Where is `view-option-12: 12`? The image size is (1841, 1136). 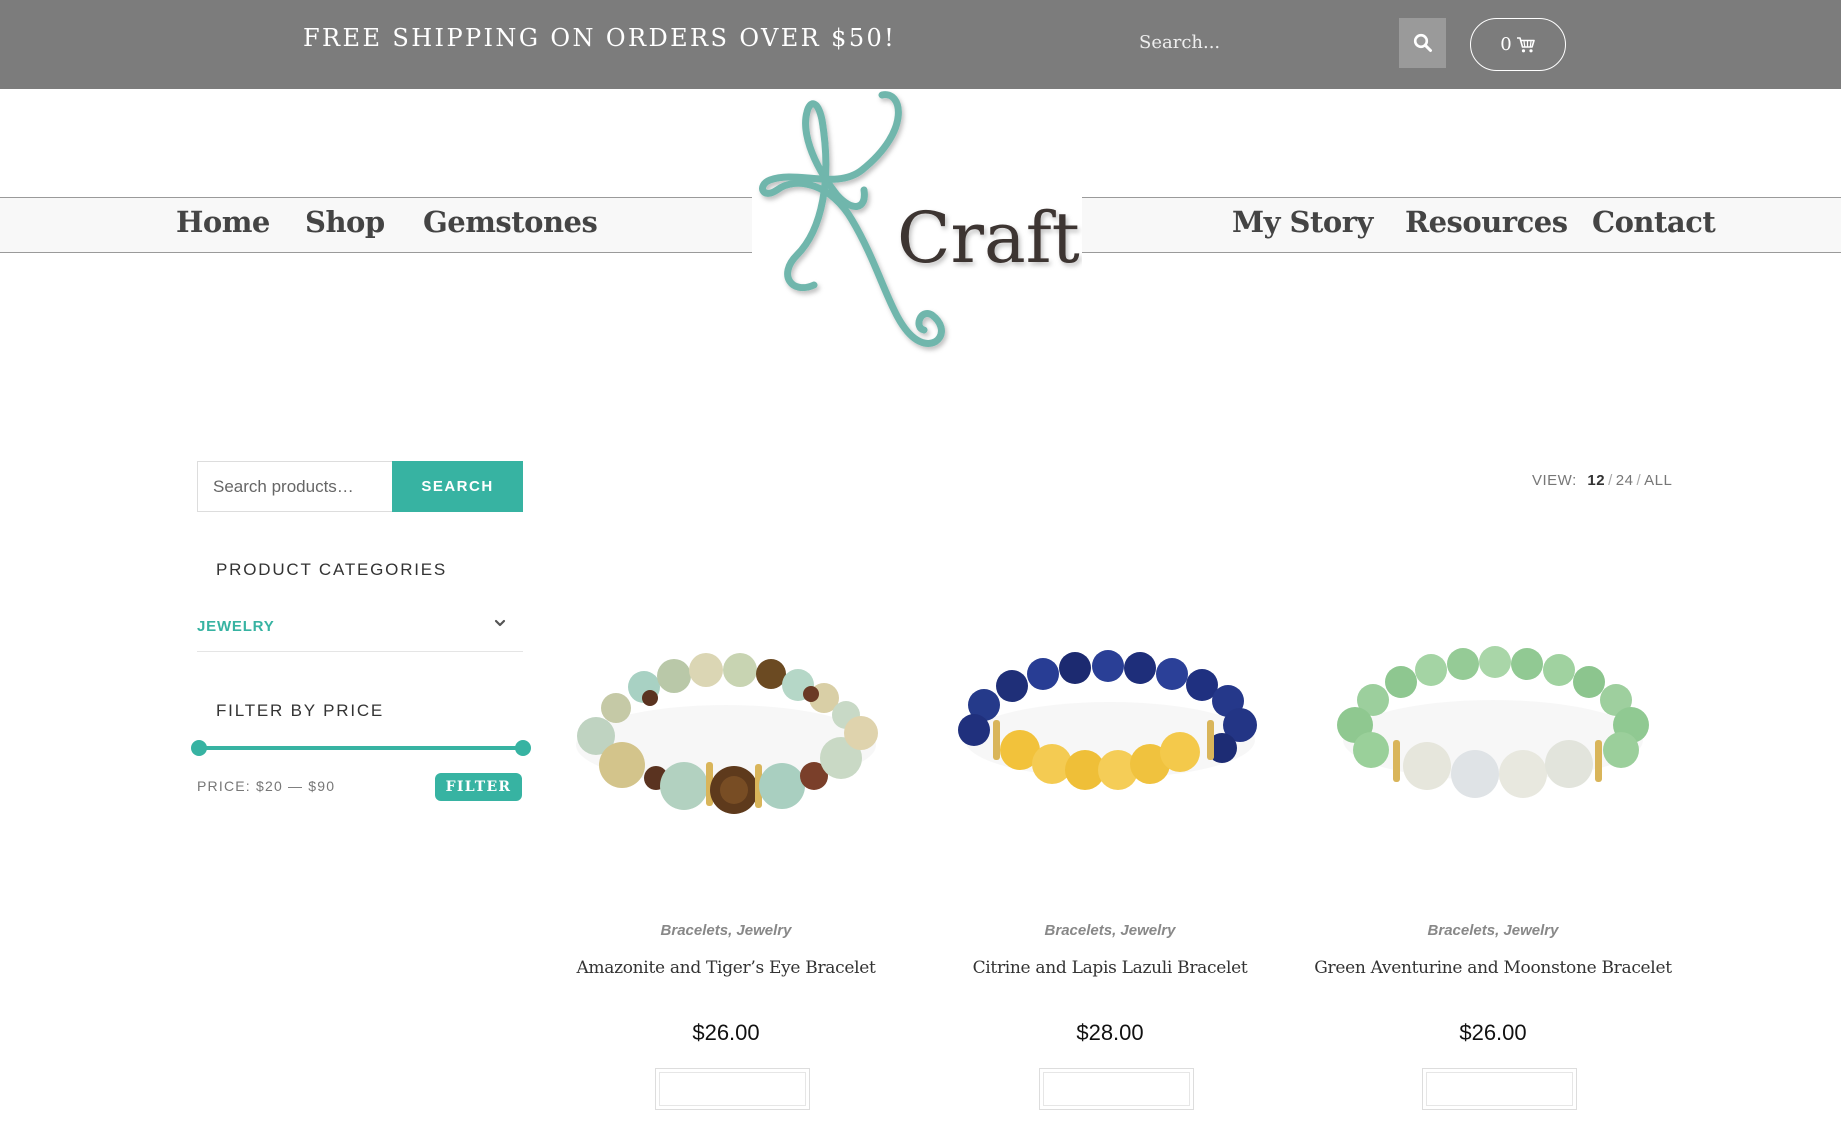 view-option-12: 12 is located at coordinates (1596, 480).